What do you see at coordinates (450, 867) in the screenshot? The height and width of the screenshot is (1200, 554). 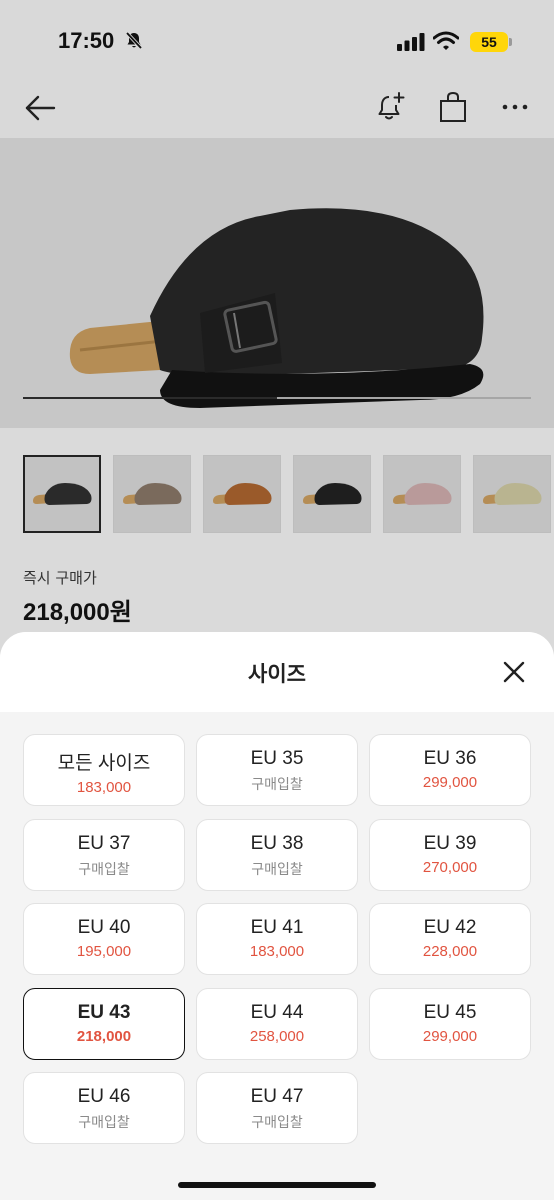 I see `size-option-price: 270,000` at bounding box center [450, 867].